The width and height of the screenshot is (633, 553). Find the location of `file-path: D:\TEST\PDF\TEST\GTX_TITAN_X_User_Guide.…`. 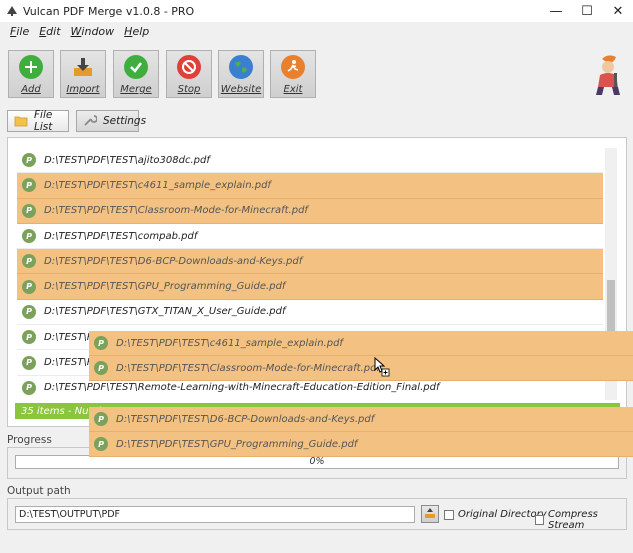

file-path: D:\TEST\PDF\TEST\GTX_TITAN_X_User_Guide.… is located at coordinates (165, 312).